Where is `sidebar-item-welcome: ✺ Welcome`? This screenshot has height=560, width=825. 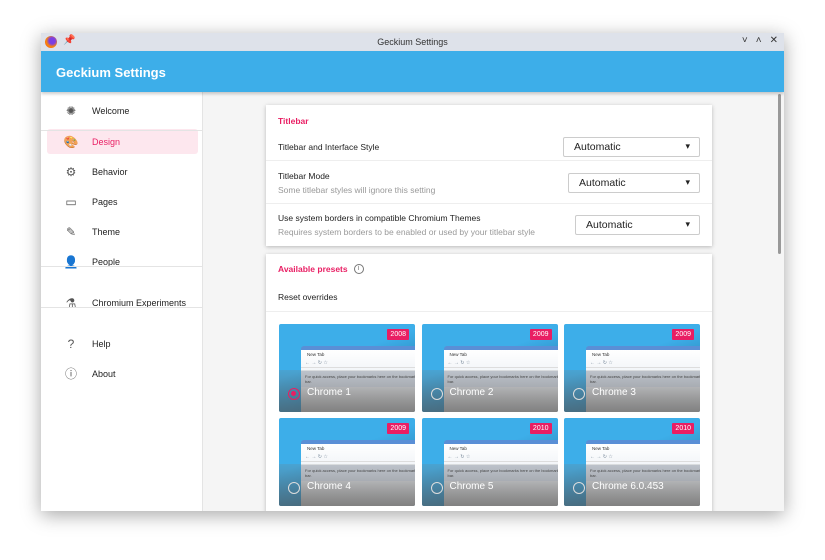
sidebar-item-welcome: ✺ Welcome is located at coordinates (122, 110).